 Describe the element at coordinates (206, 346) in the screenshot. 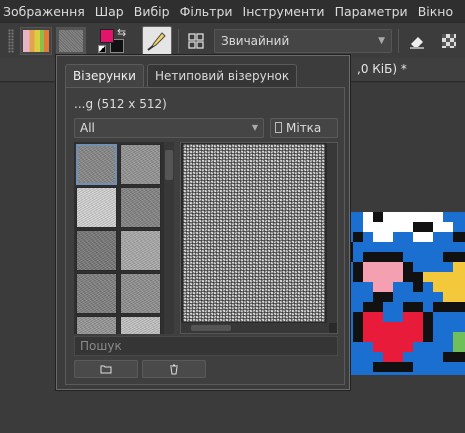

I see `pattern-search-input: Пошук` at that location.